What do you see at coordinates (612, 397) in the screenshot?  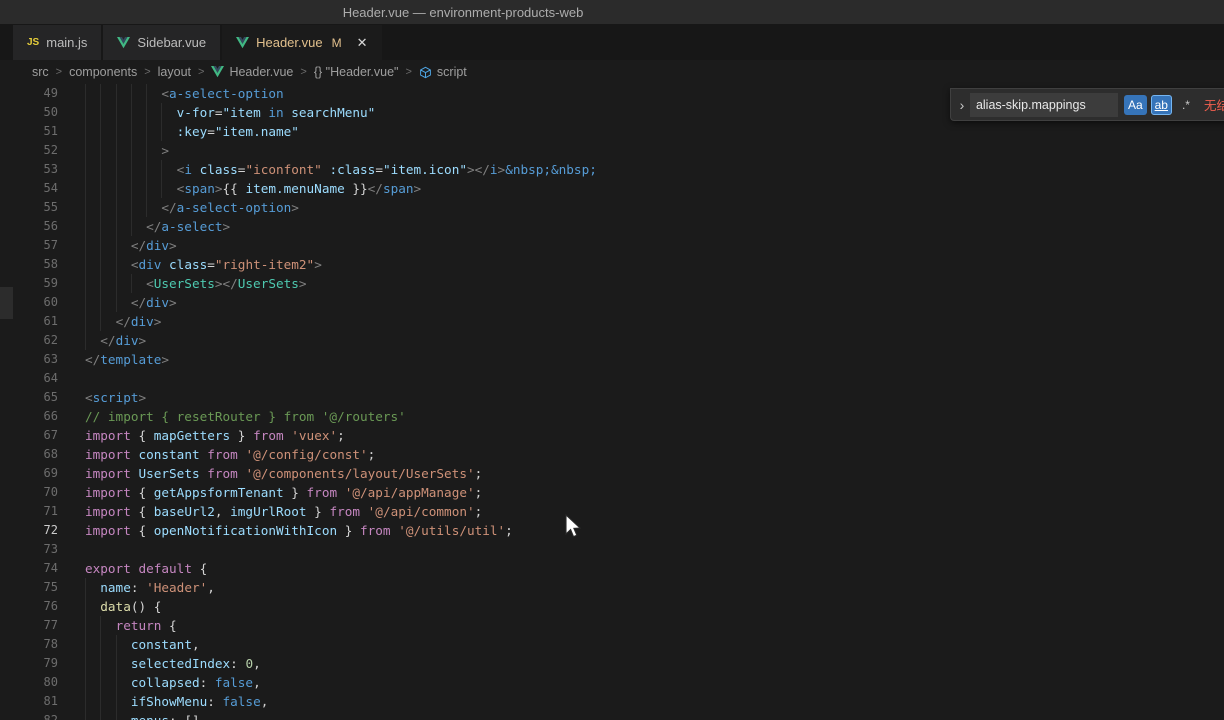 I see `code-line: 65 <script>` at bounding box center [612, 397].